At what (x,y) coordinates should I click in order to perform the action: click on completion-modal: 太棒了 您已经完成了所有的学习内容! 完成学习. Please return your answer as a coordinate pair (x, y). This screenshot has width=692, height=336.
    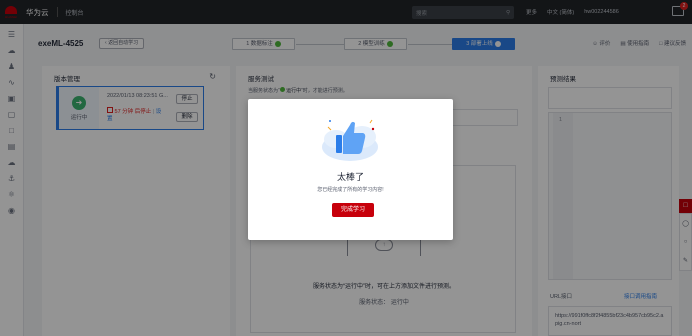
    Looking at the image, I should click on (350, 169).